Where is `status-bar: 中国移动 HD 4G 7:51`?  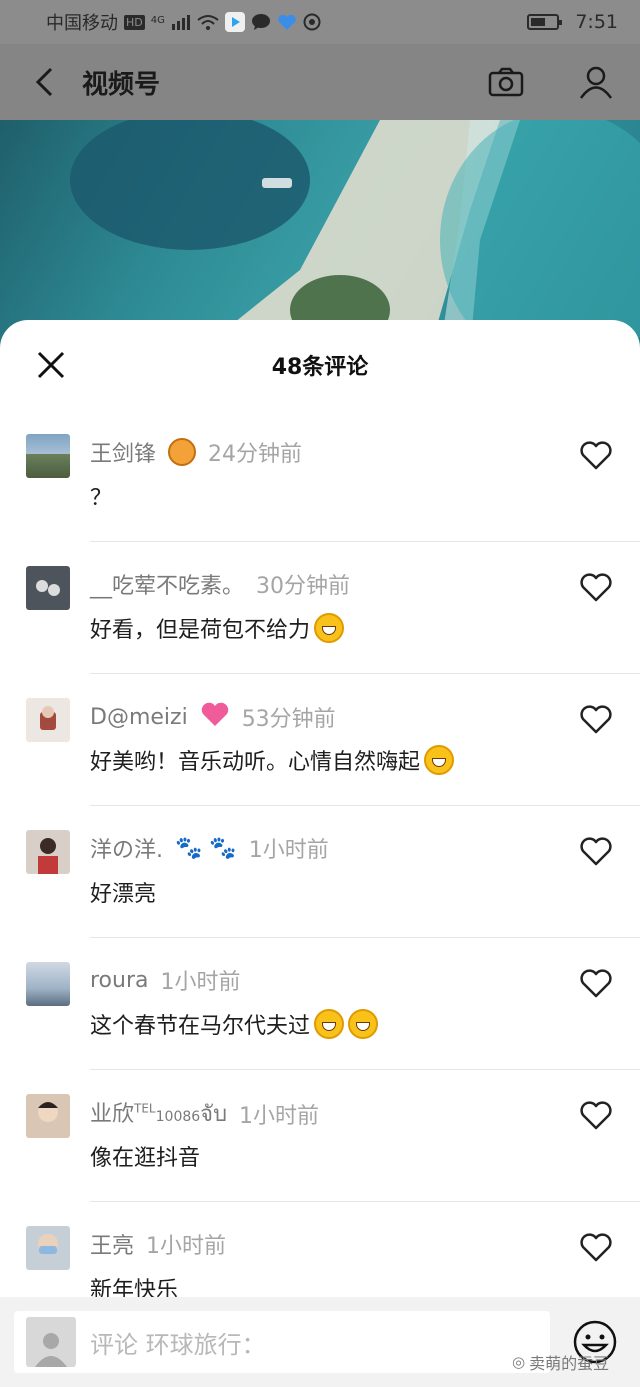 status-bar: 中国移动 HD 4G 7:51 is located at coordinates (320, 22).